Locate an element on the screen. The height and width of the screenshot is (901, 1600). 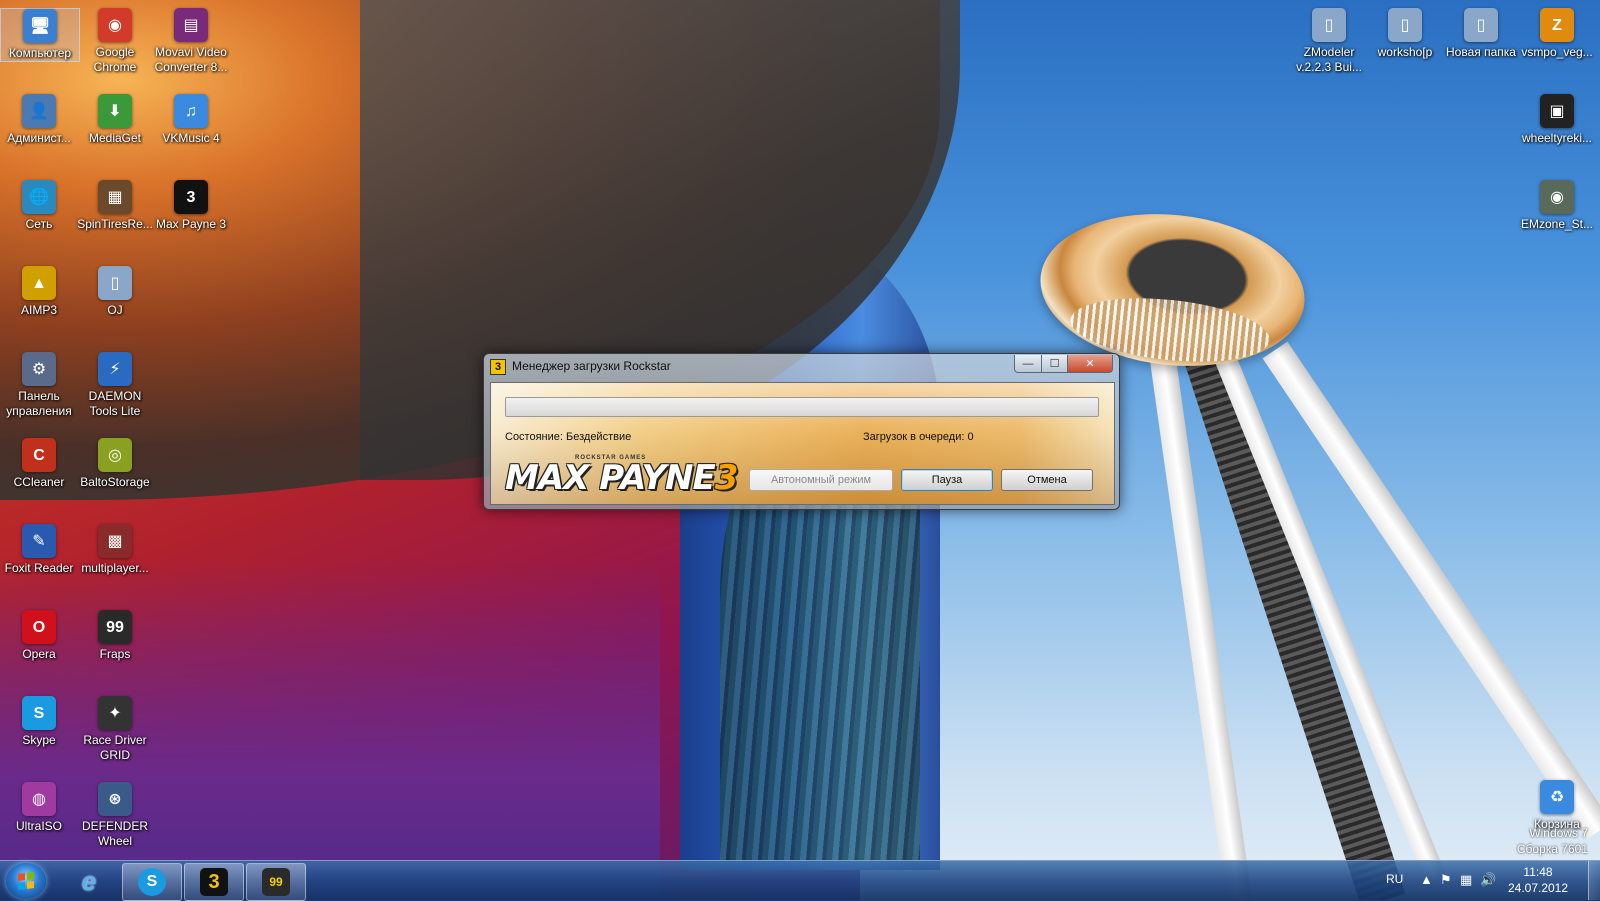
desktop-icon-label: Сеть is located at coordinates (39, 224).